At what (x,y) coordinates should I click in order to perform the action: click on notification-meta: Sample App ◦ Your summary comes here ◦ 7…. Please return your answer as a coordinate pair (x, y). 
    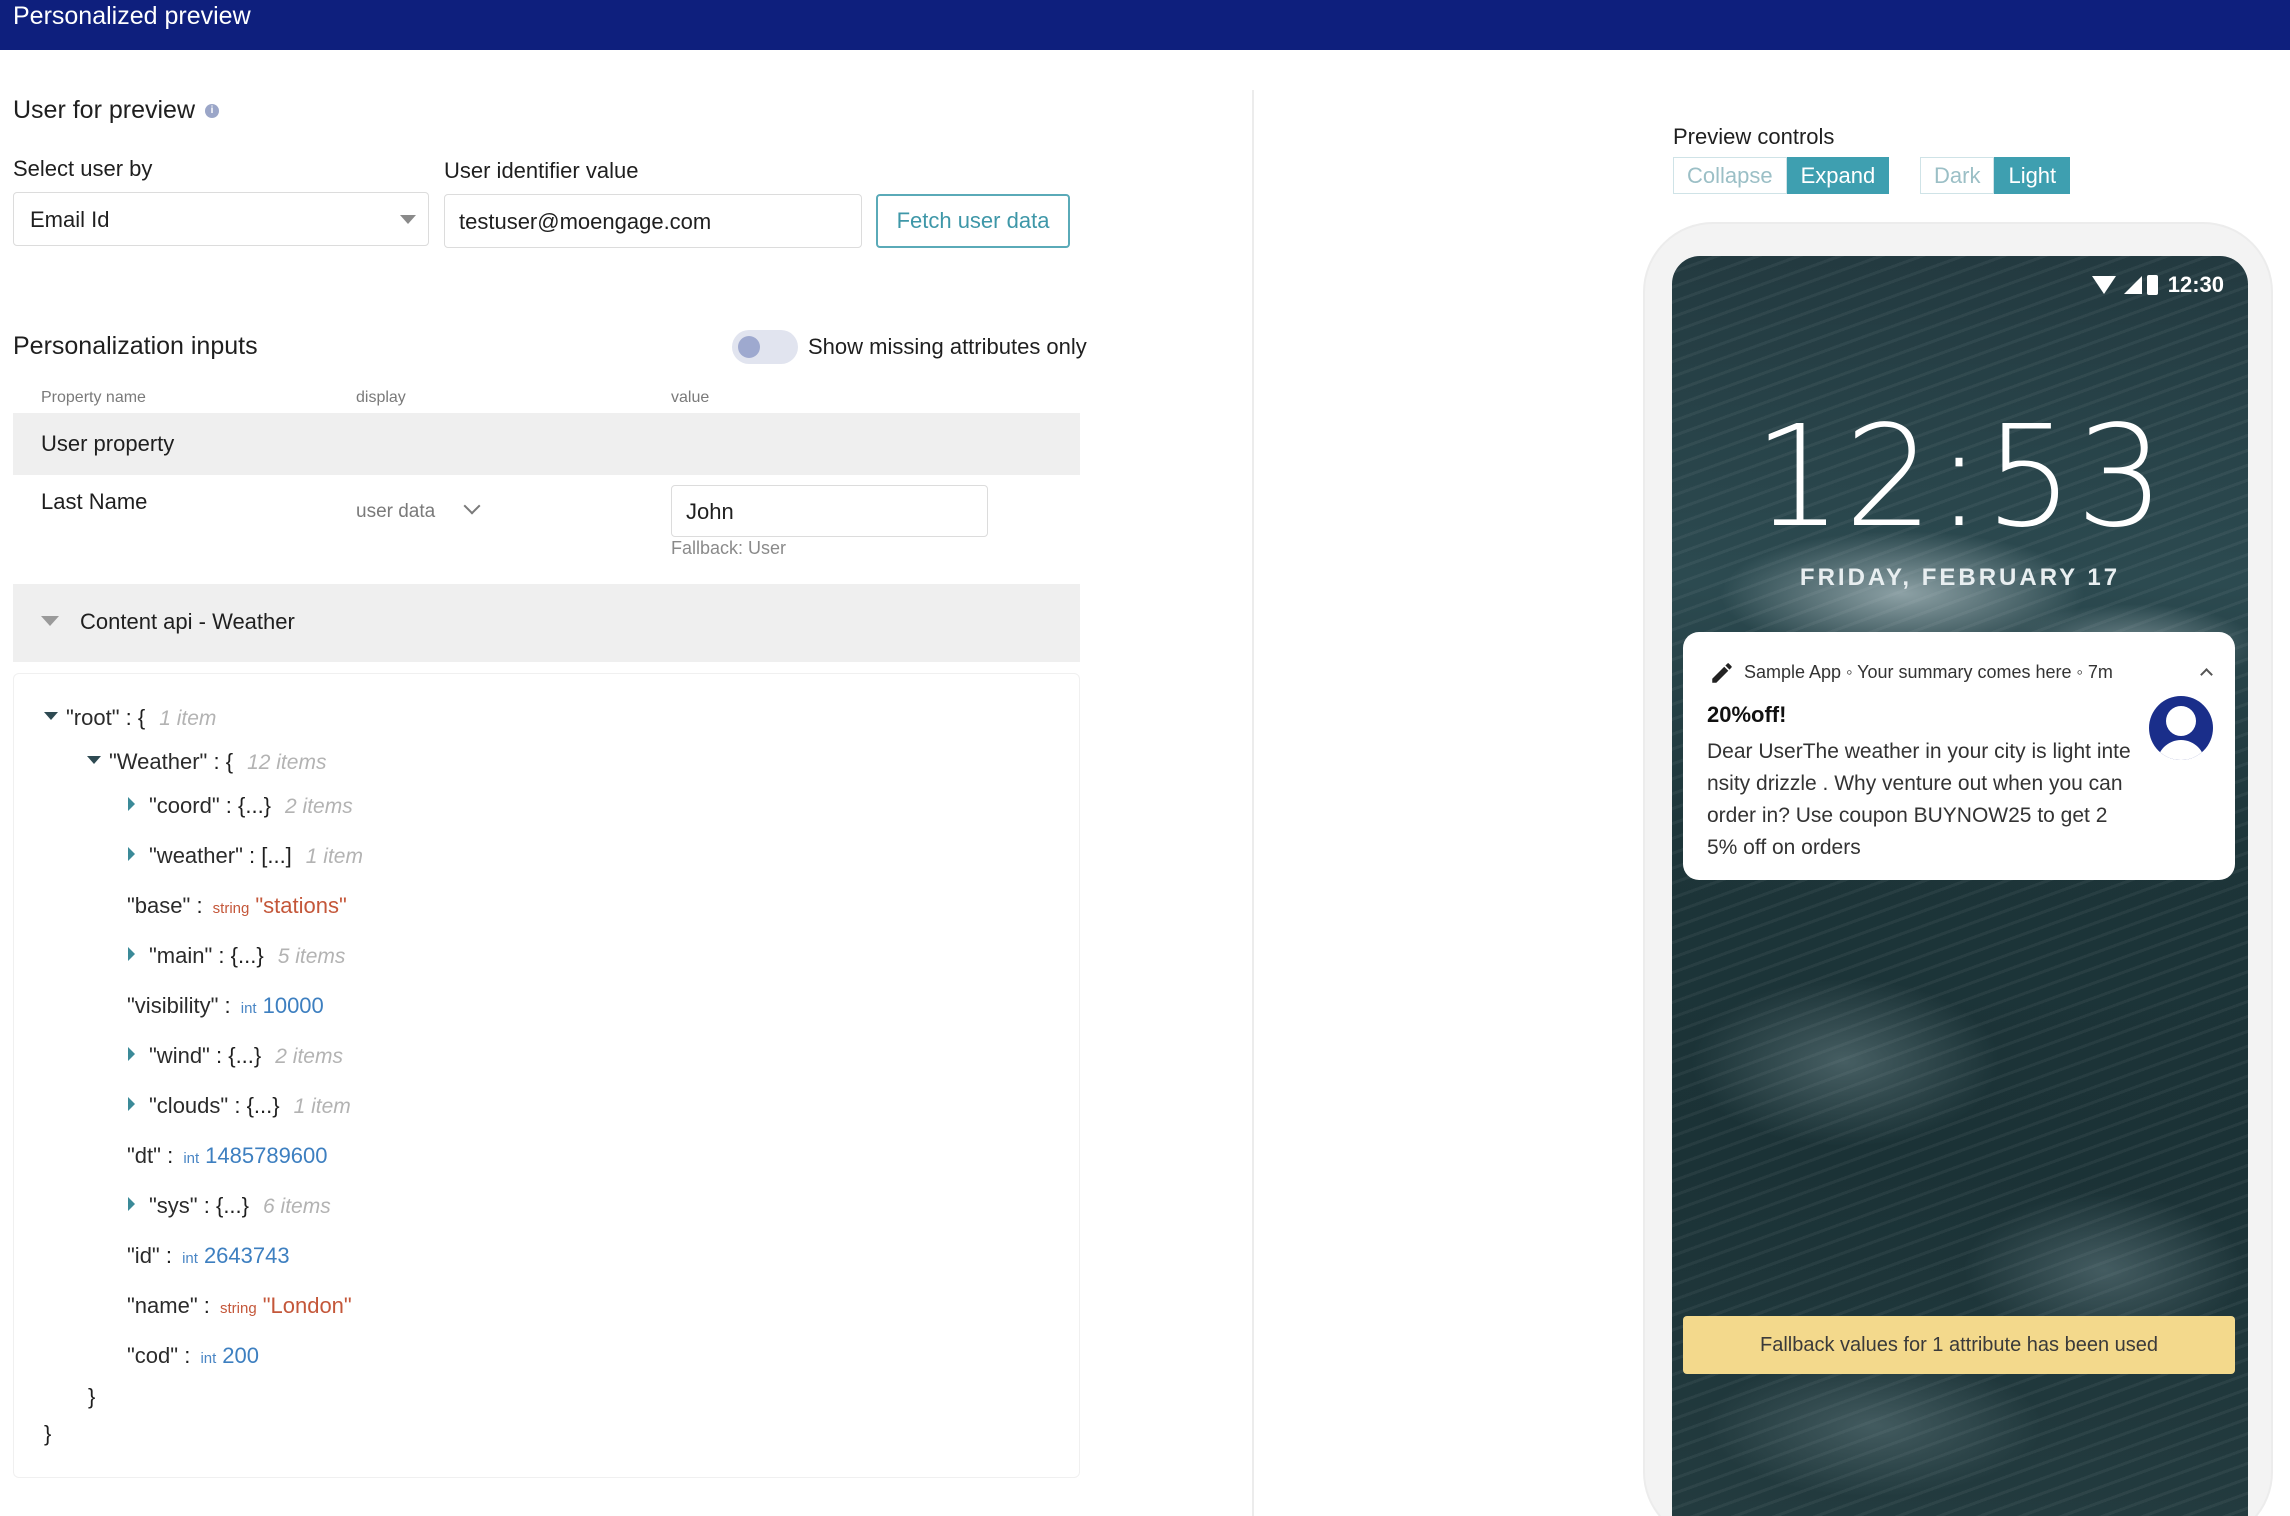
    Looking at the image, I should click on (1928, 672).